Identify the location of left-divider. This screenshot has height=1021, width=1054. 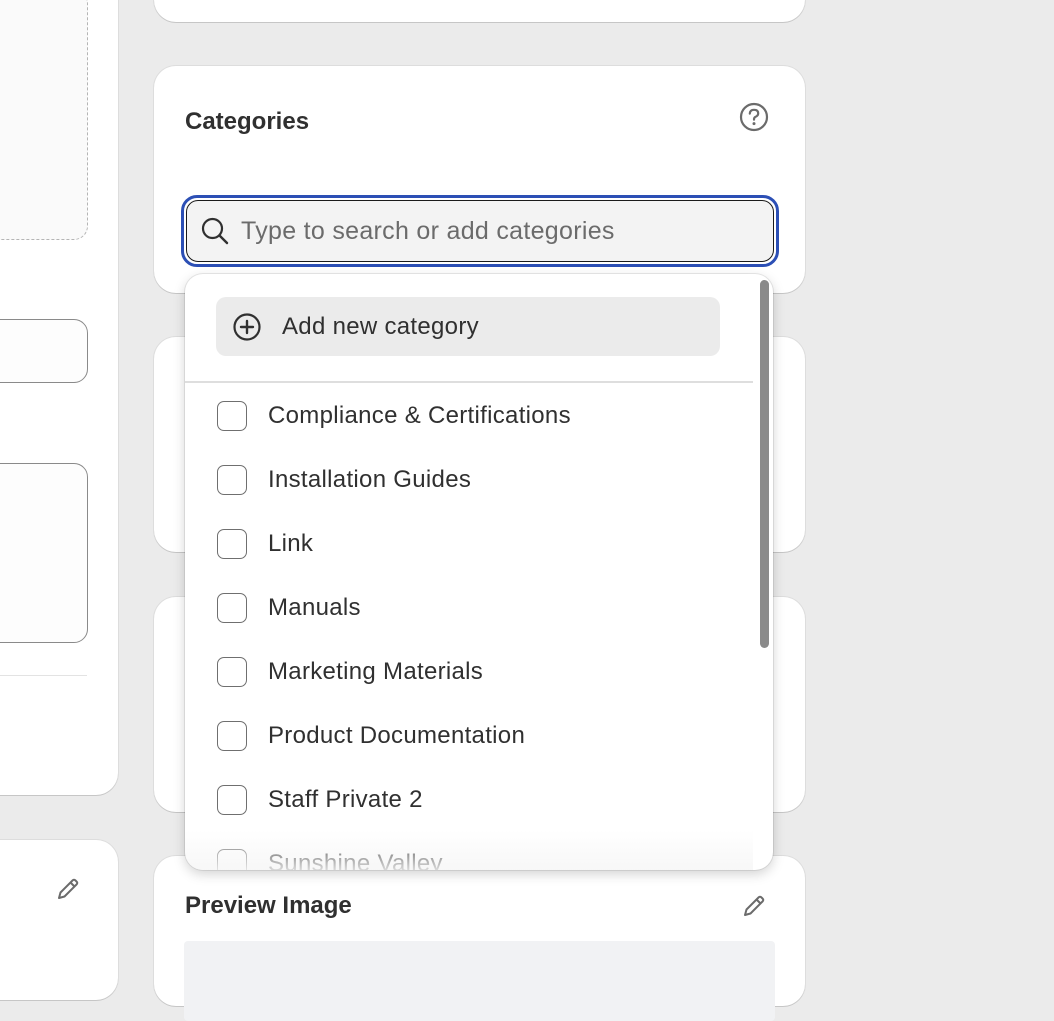
(43, 675).